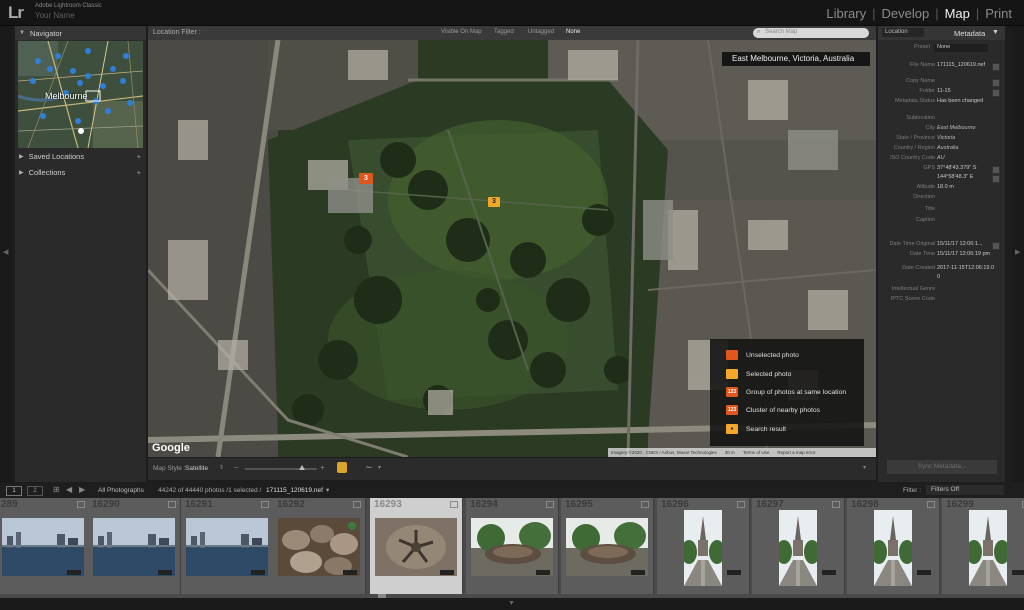  What do you see at coordinates (956, 128) in the screenshot?
I see `metadata-field-value: East Melbourne` at bounding box center [956, 128].